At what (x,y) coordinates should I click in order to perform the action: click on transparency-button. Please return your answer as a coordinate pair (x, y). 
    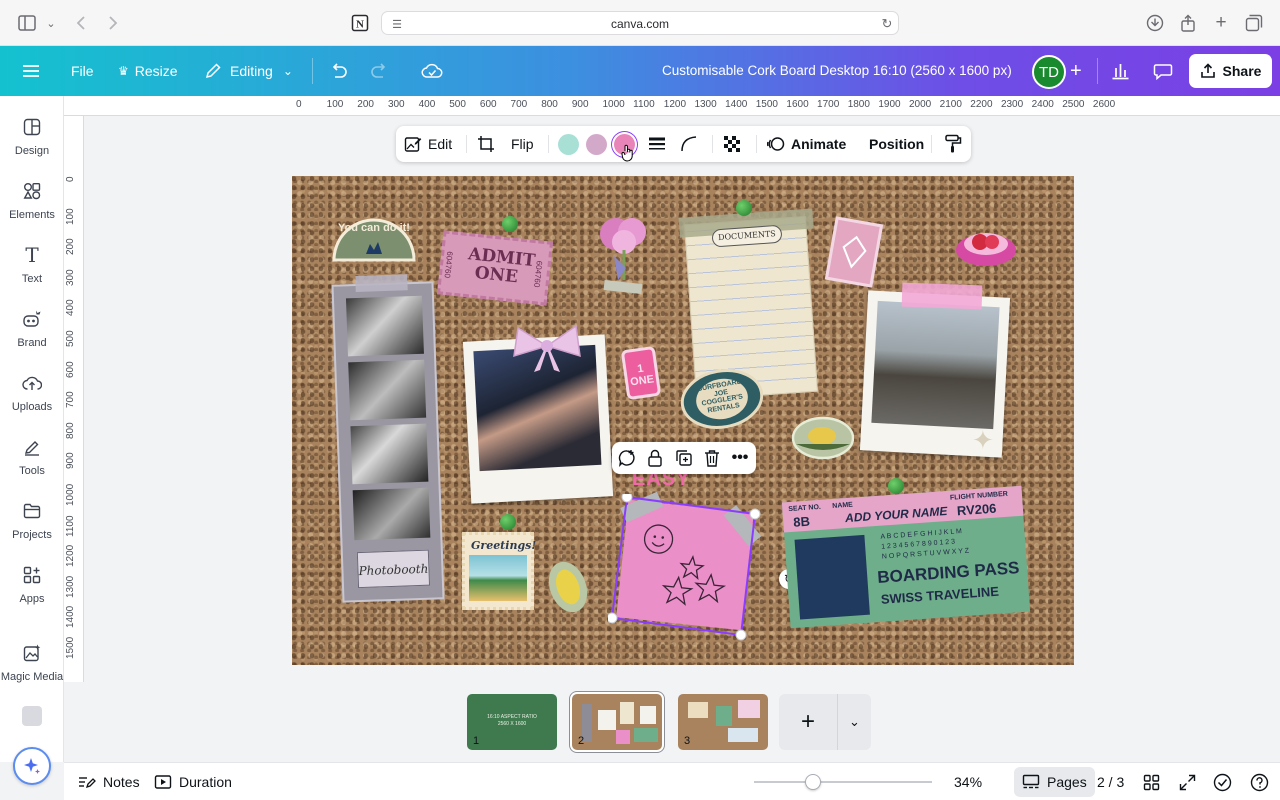
    Looking at the image, I should click on (732, 144).